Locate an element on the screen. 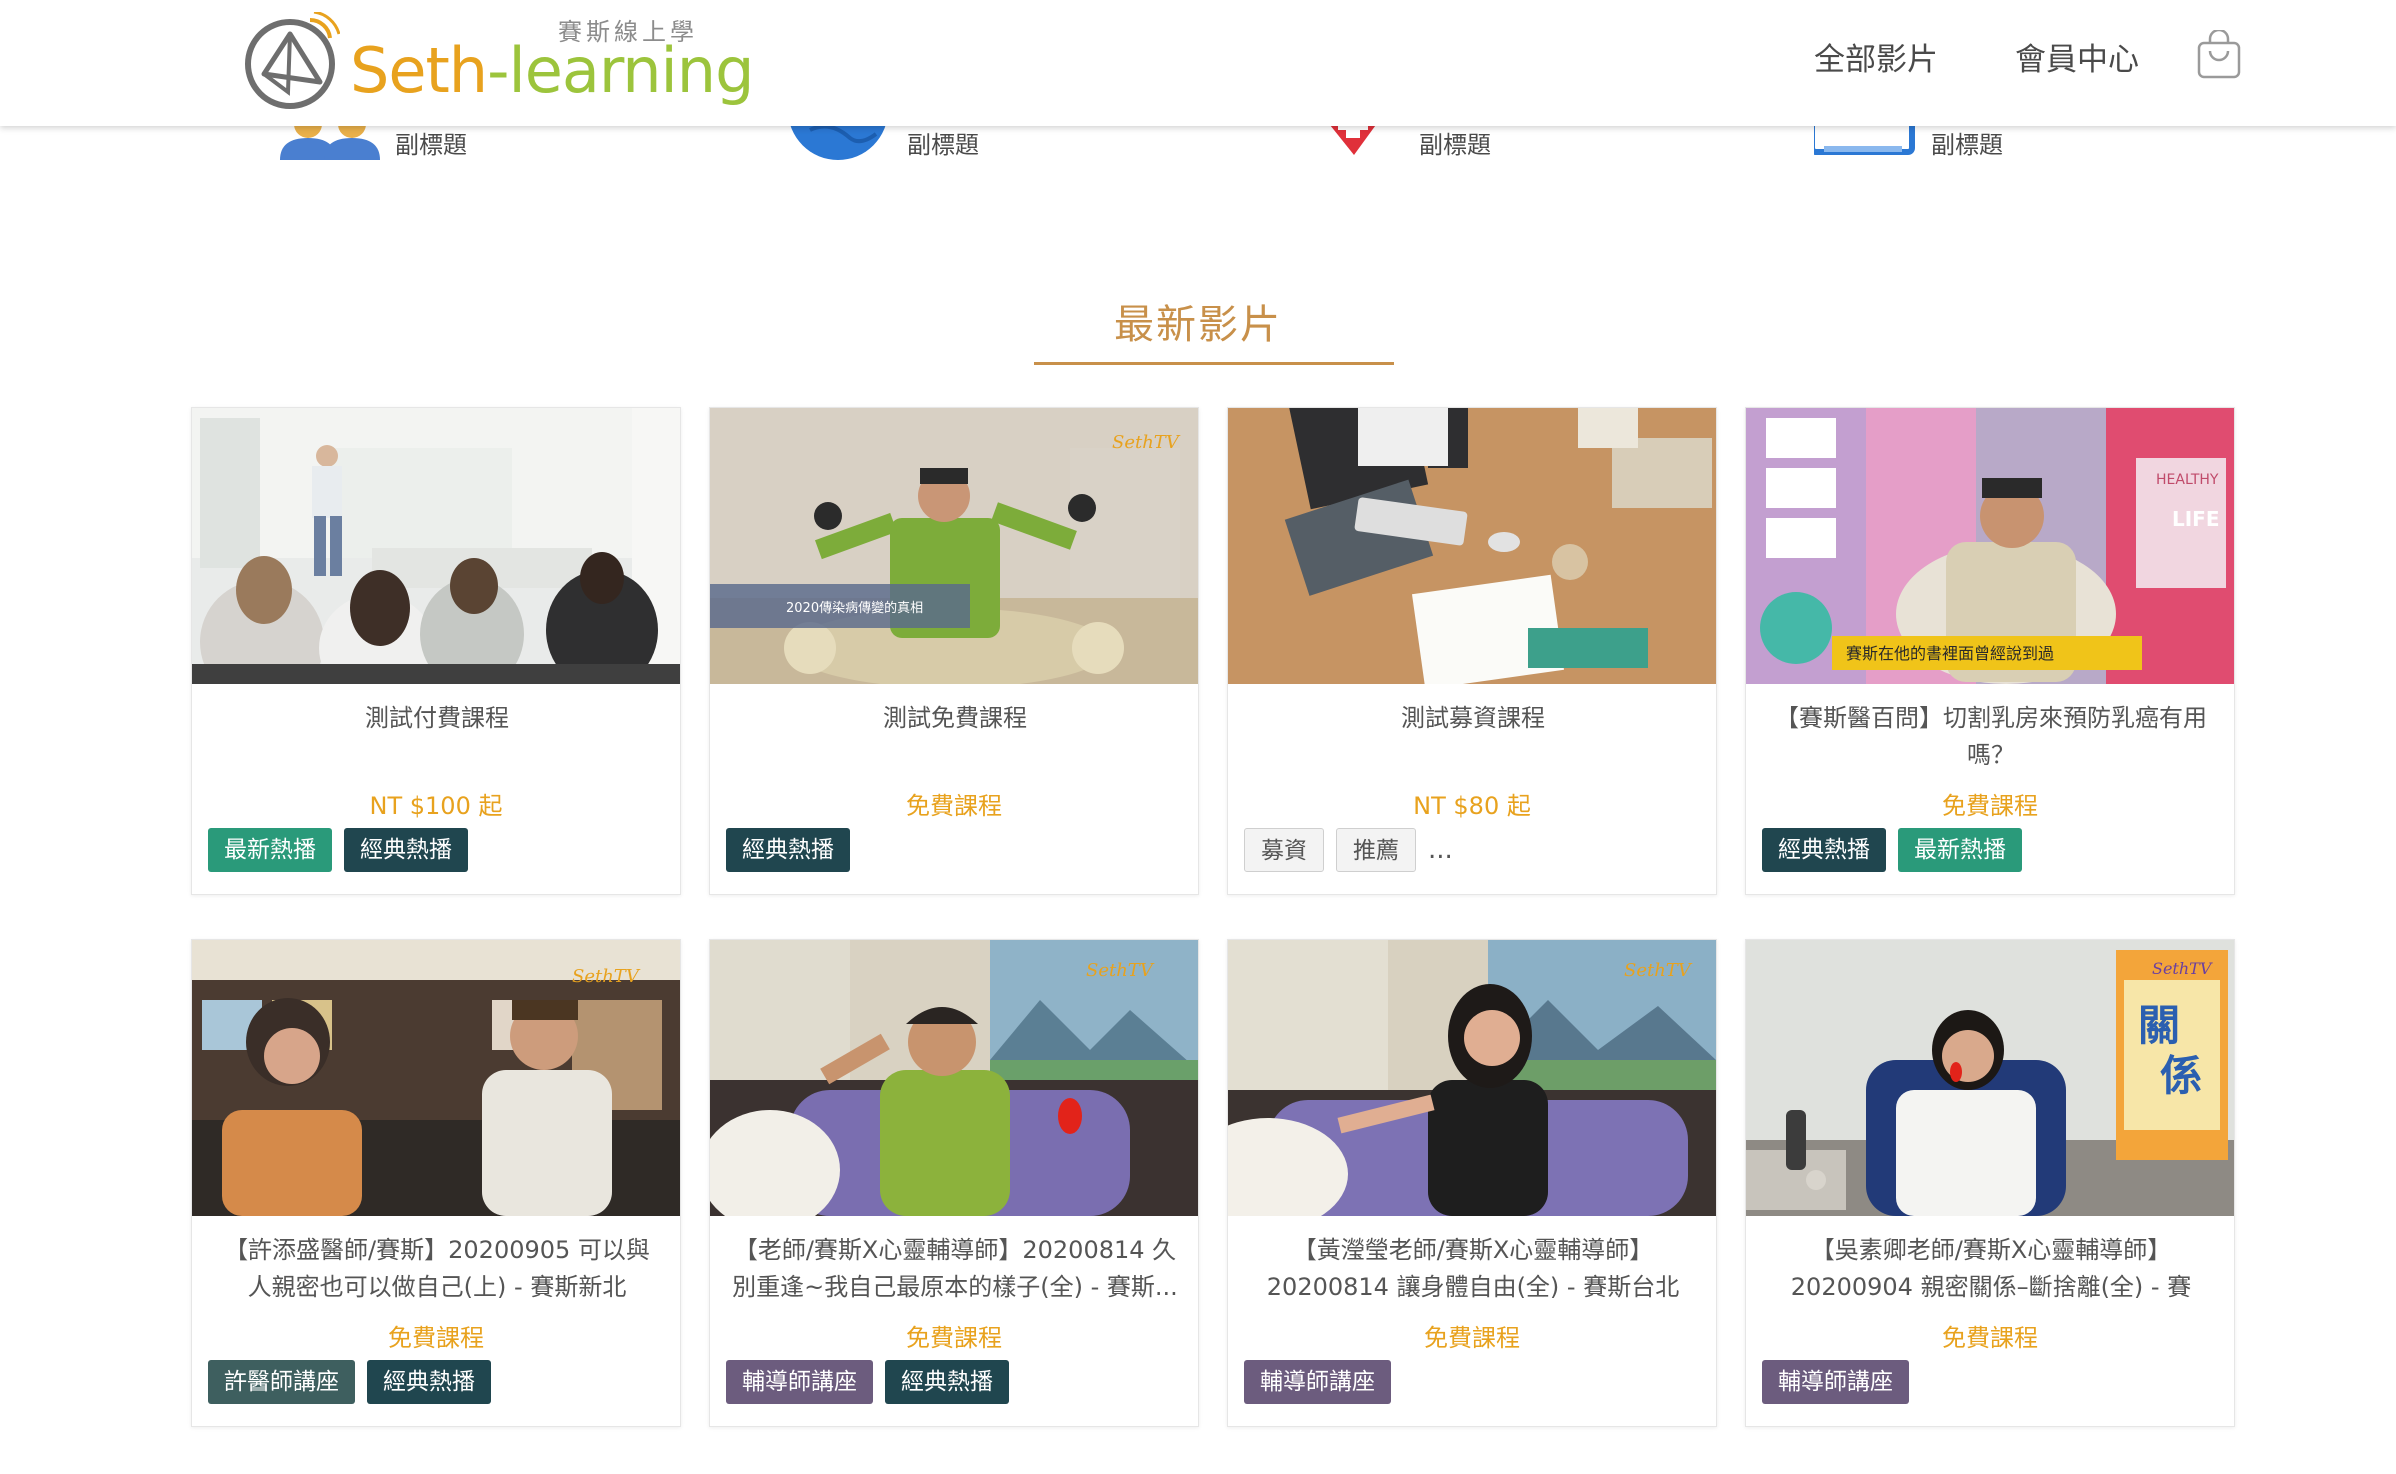  course-thumbnail: 2020傳染病傳變的真相 SethTV is located at coordinates (954, 546).